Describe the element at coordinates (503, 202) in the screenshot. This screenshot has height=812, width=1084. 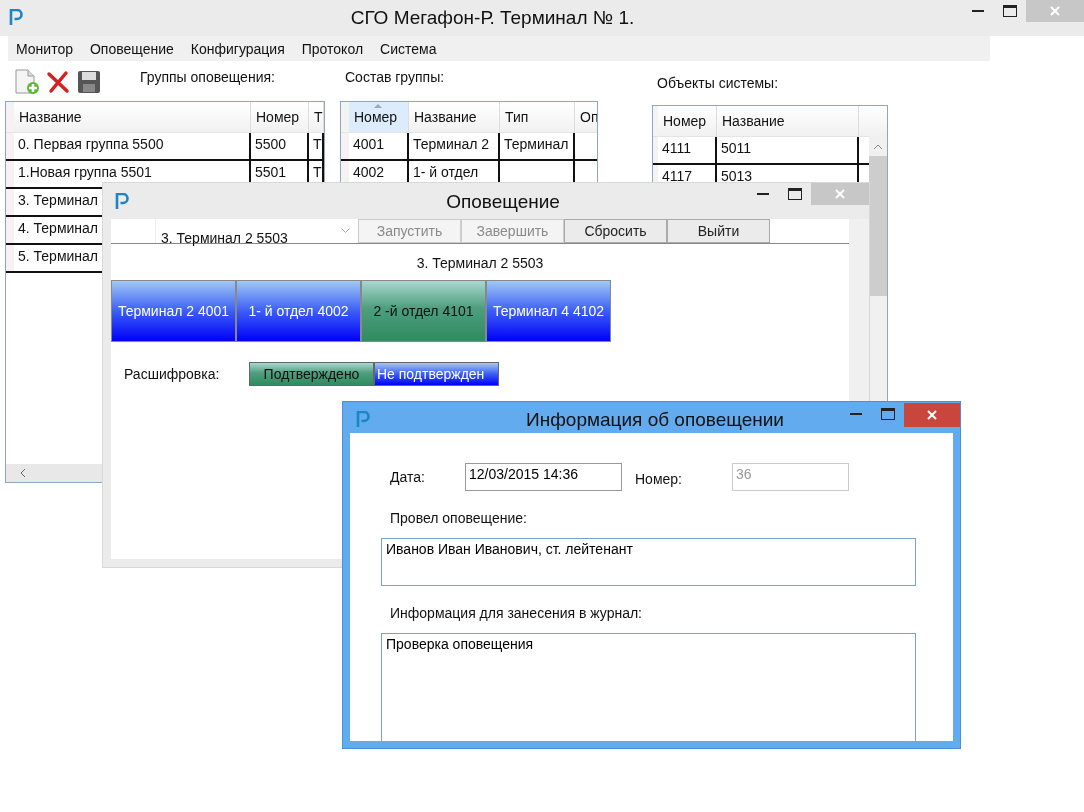
I see `window-title: Оповещение` at that location.